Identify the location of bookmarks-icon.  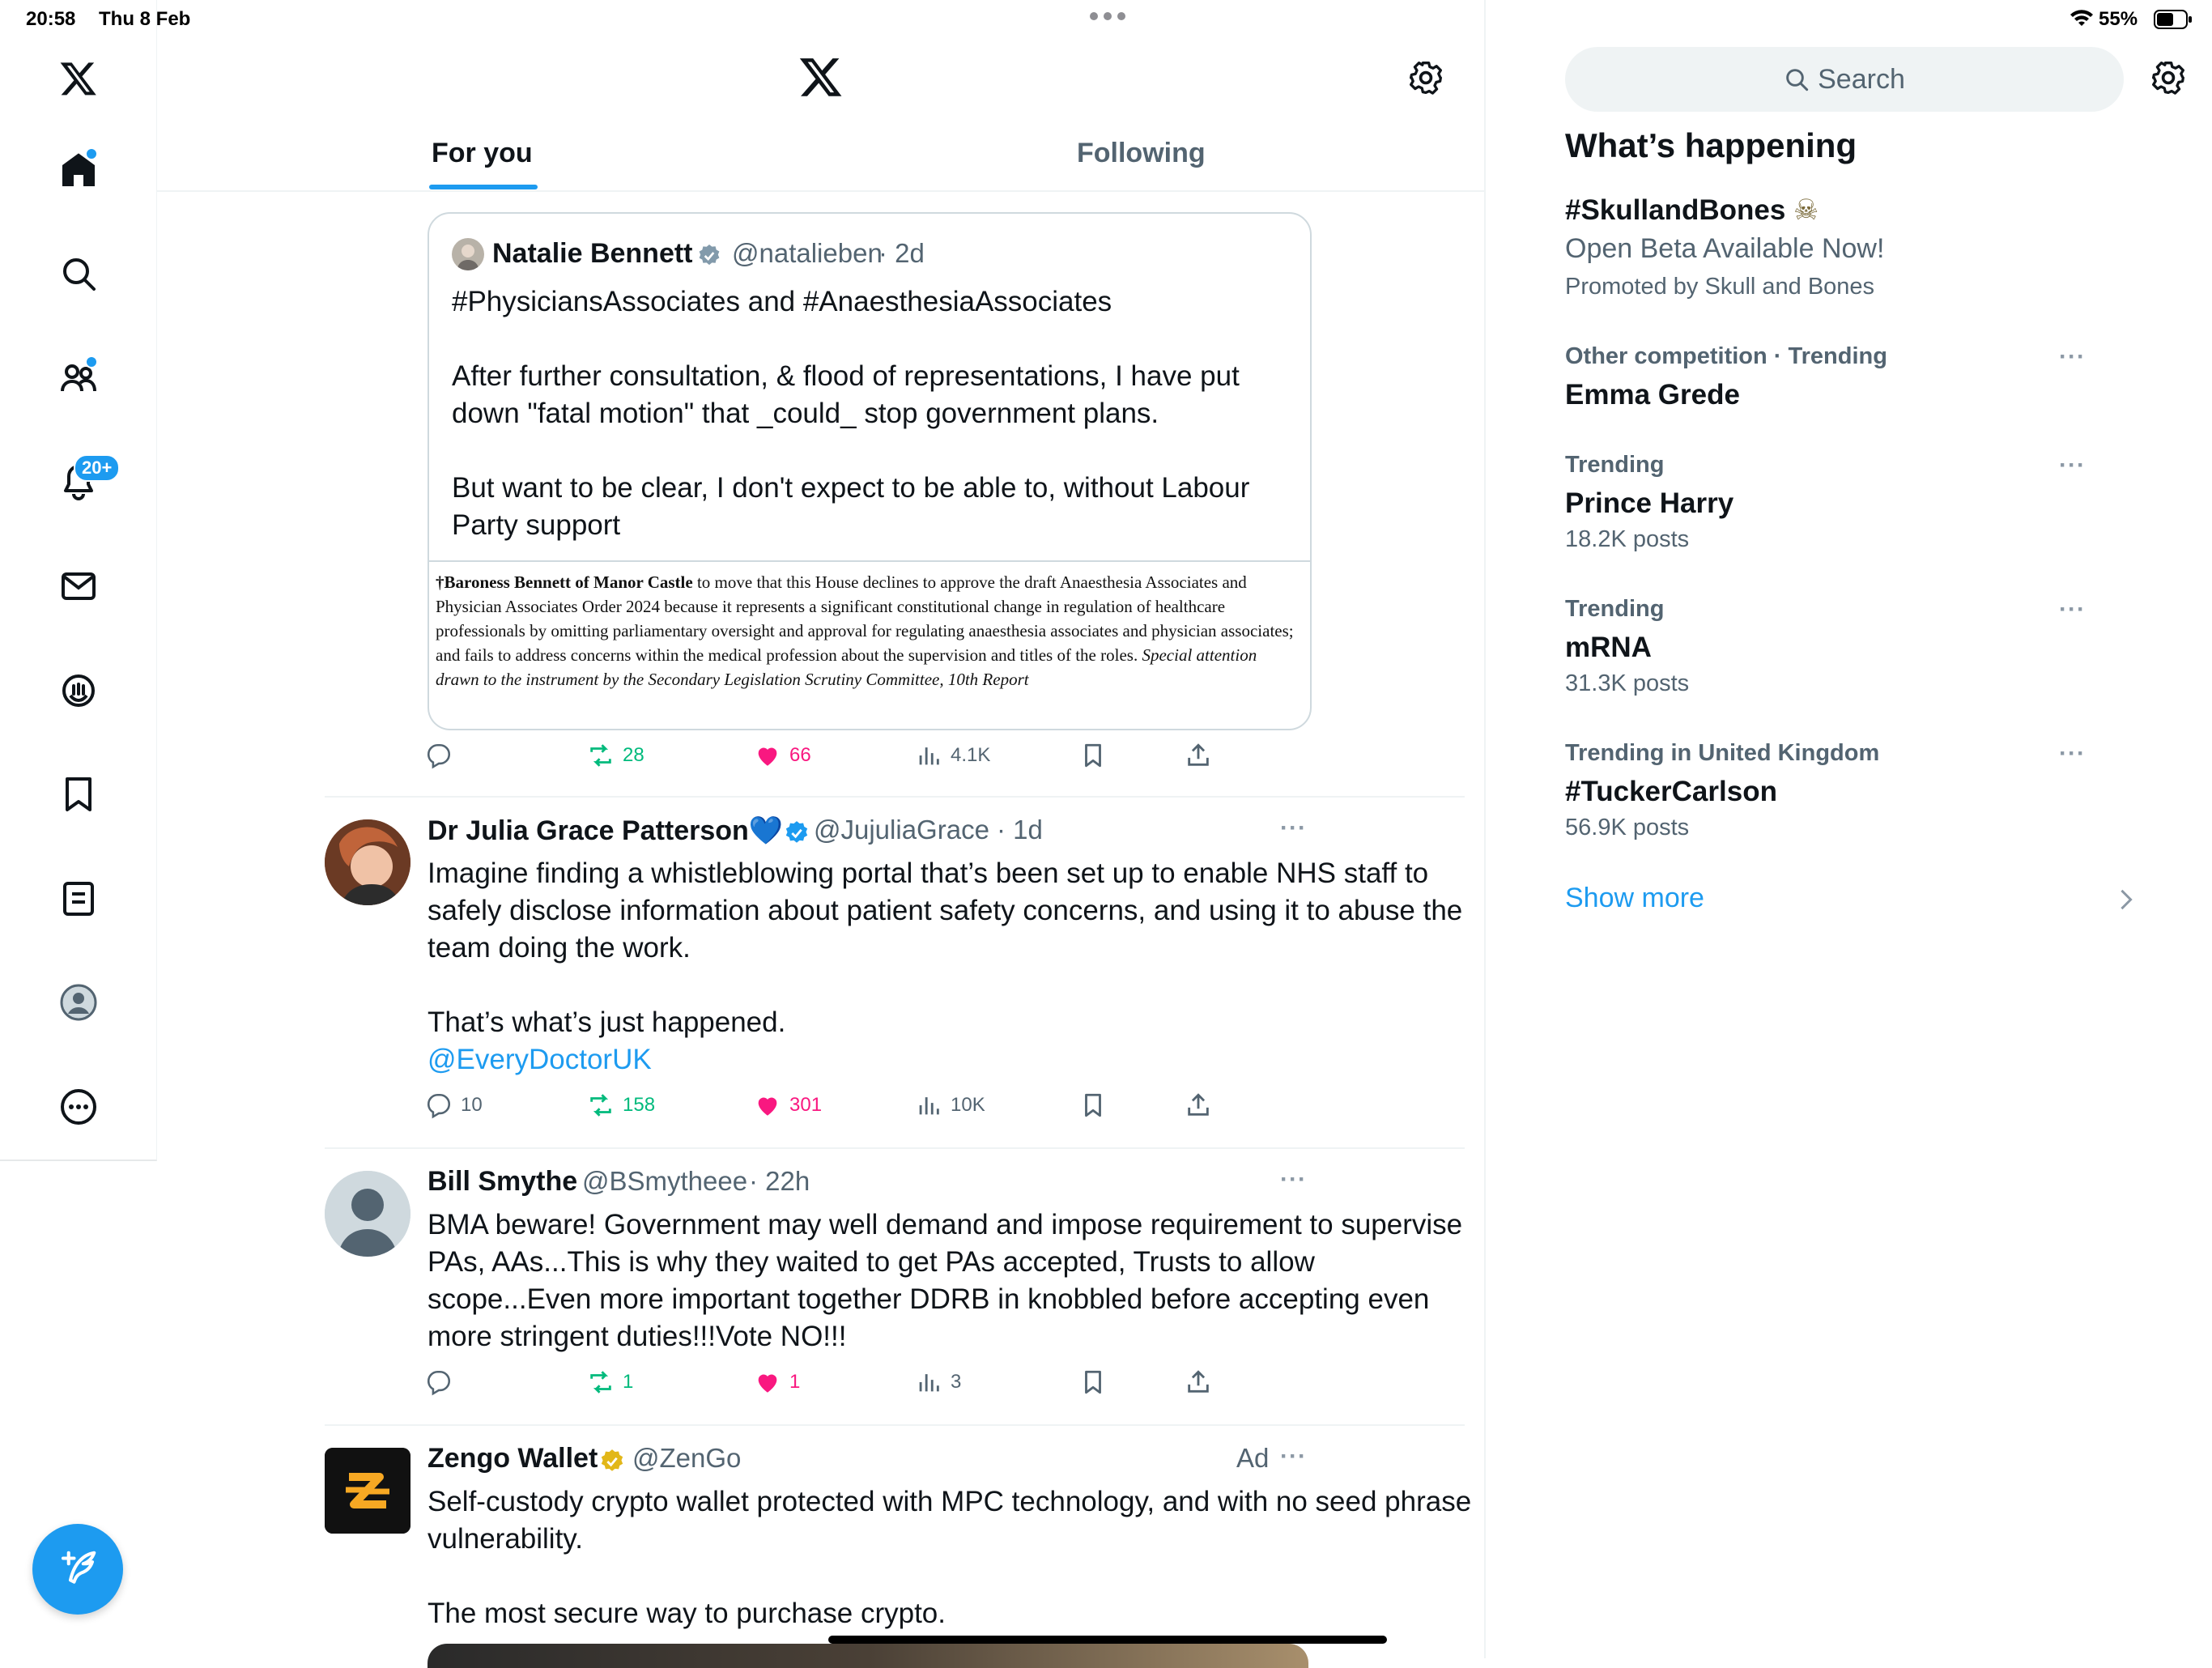
(78, 795).